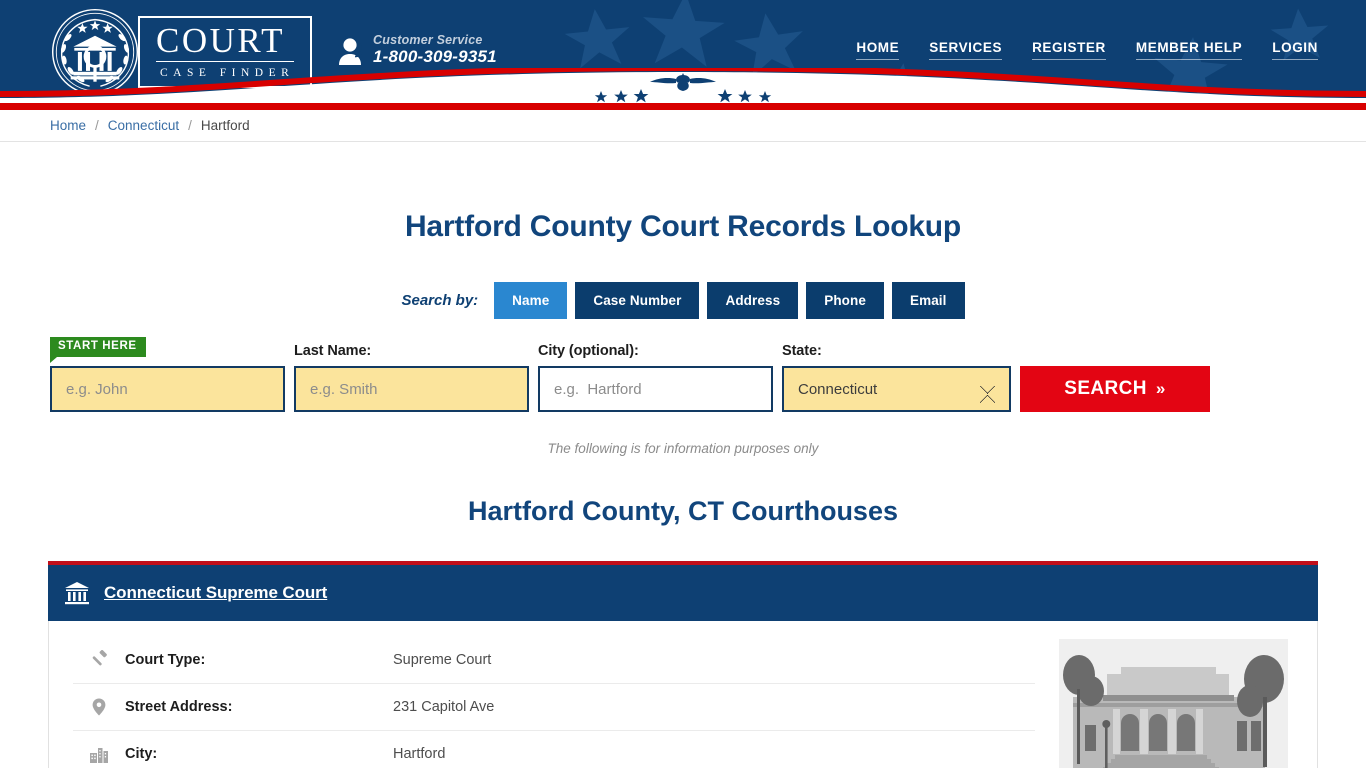  Describe the element at coordinates (966, 50) in the screenshot. I see `nav-item-services: SERVICES` at that location.